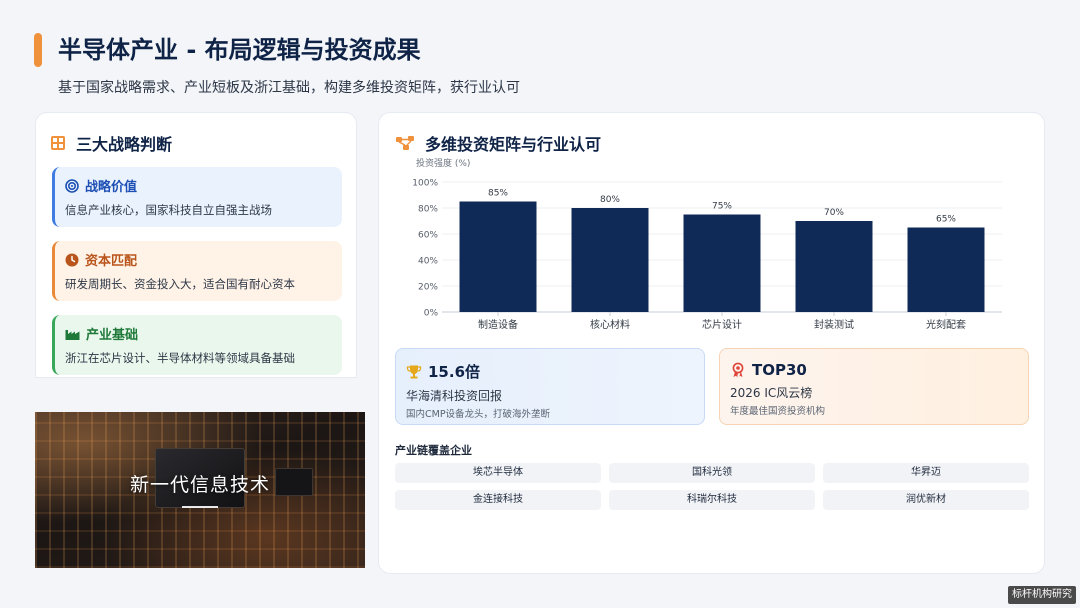 The image size is (1080, 608). I want to click on company-tag: 科瑞尔科技, so click(712, 500).